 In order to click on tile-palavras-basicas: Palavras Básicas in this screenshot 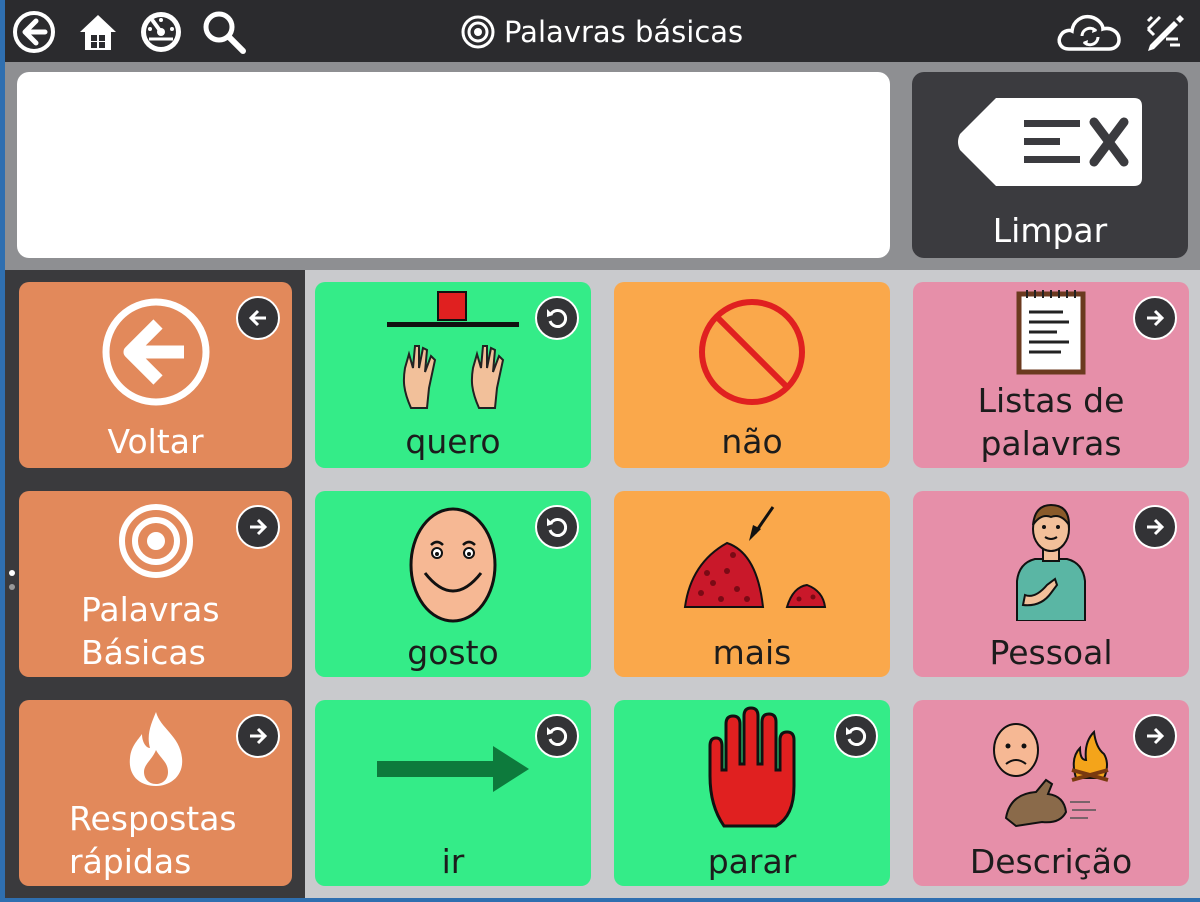, I will do `click(155, 584)`.